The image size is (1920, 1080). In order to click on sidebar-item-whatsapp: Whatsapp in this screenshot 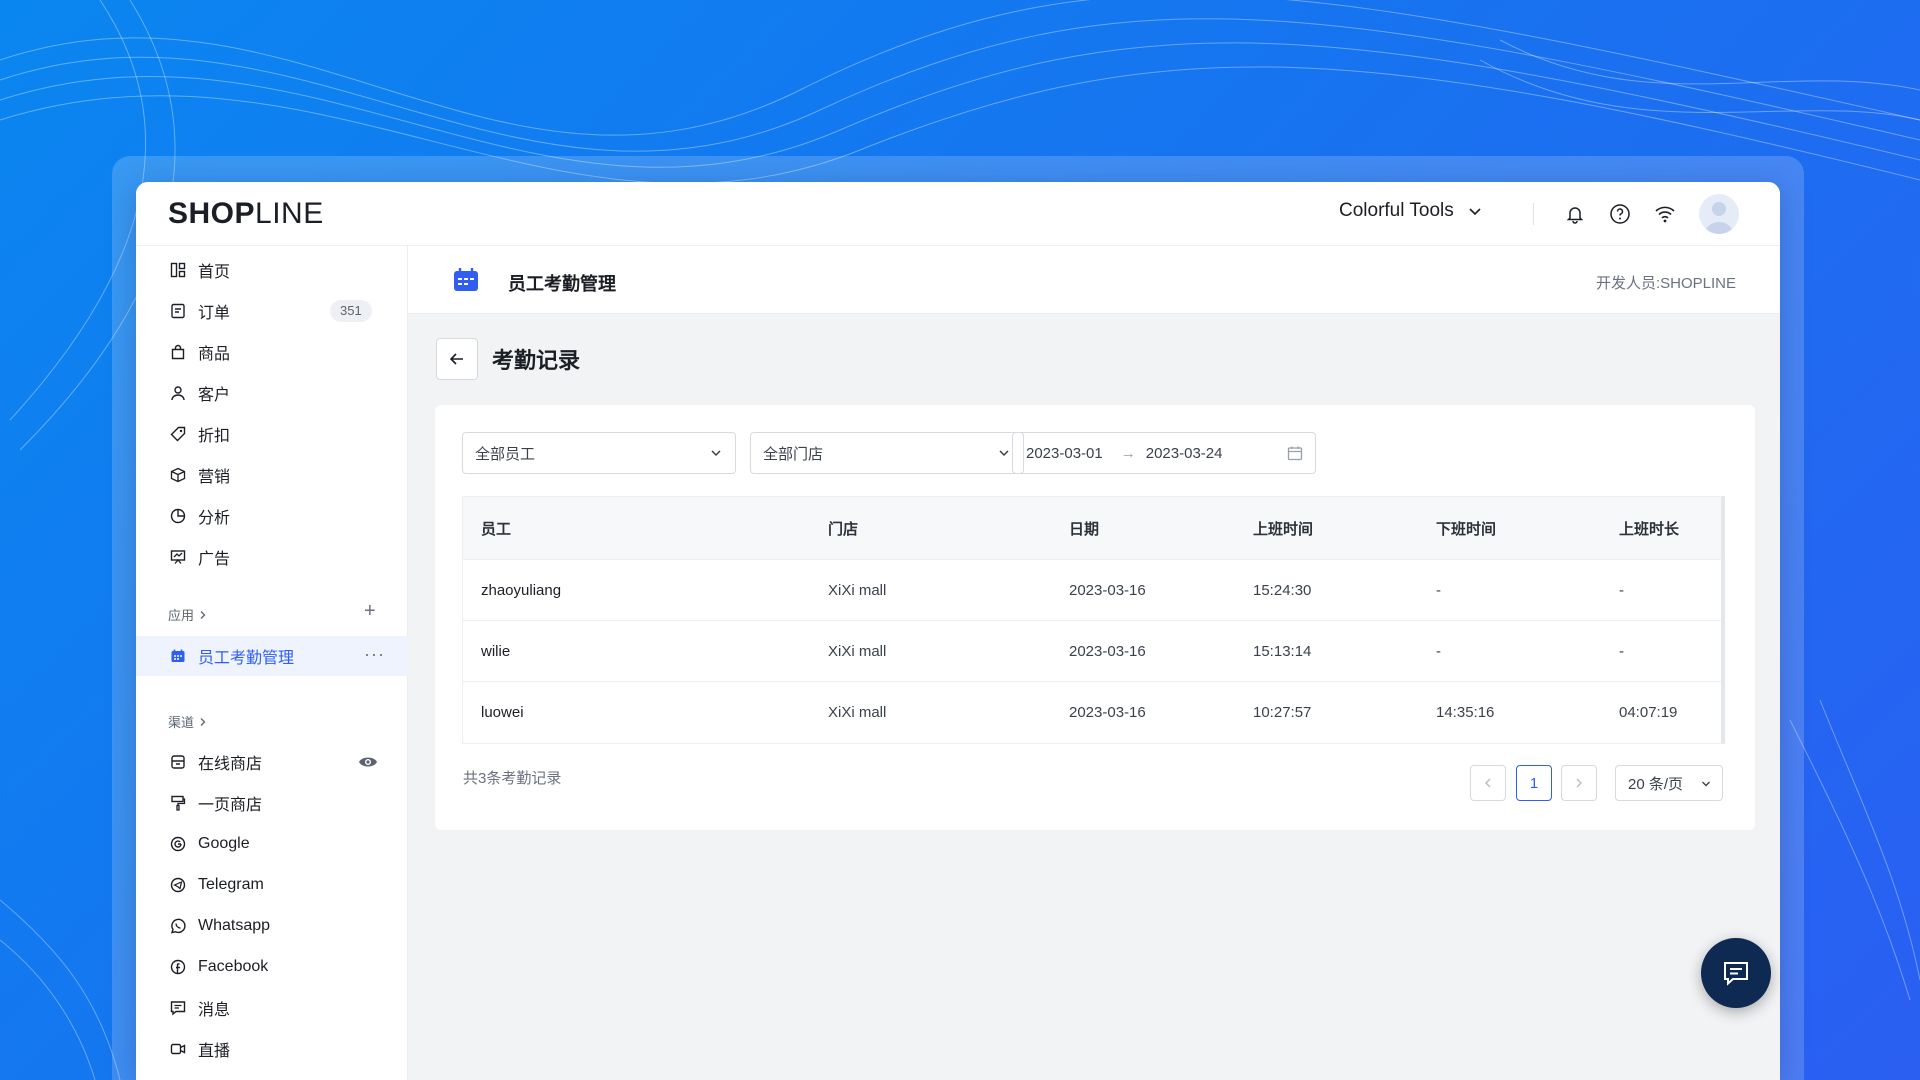, I will do `click(272, 926)`.